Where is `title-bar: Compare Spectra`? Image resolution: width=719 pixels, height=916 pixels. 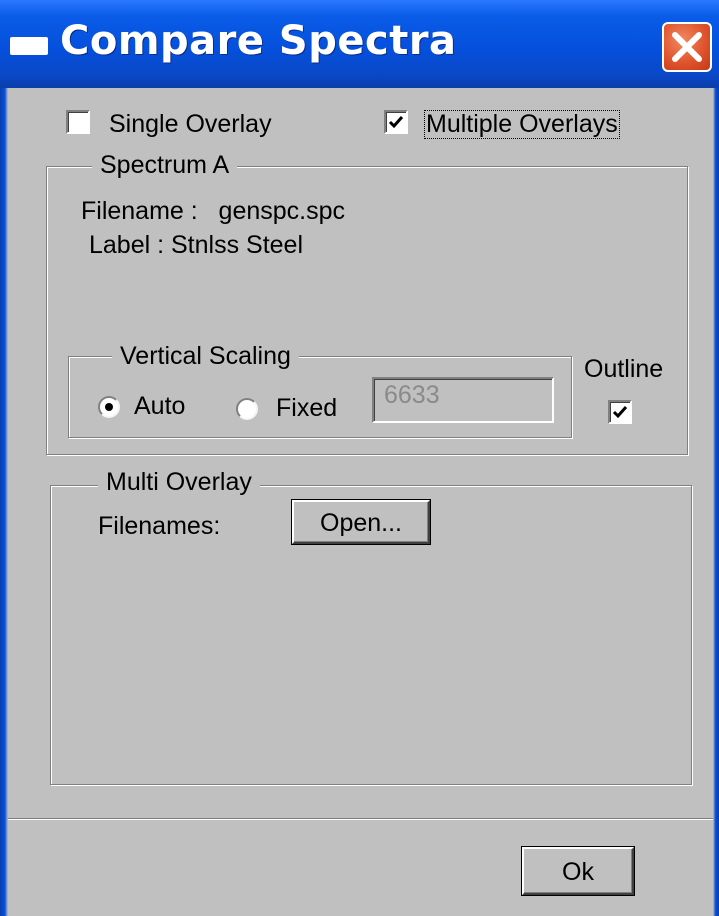
title-bar: Compare Spectra is located at coordinates (359, 44).